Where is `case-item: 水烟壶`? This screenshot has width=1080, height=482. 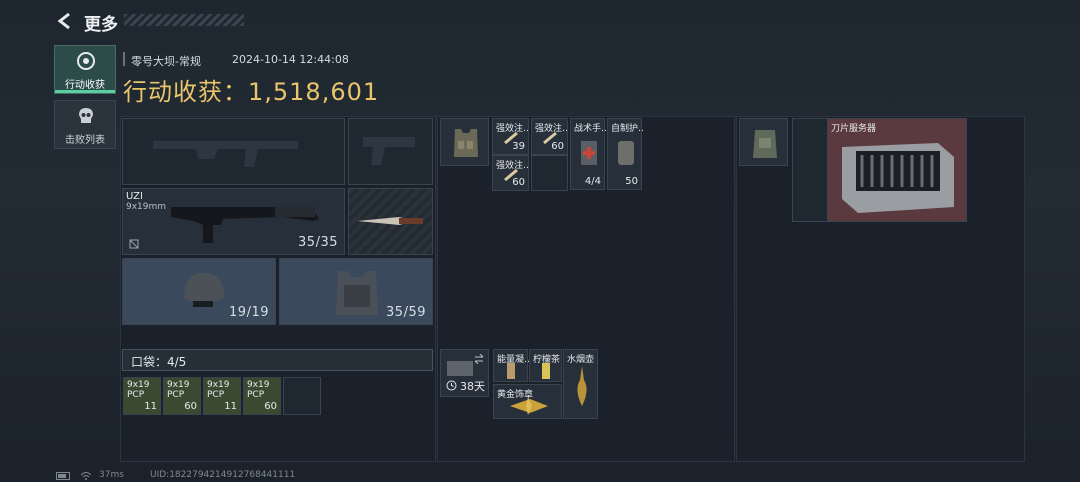
case-item: 水烟壶 is located at coordinates (580, 384).